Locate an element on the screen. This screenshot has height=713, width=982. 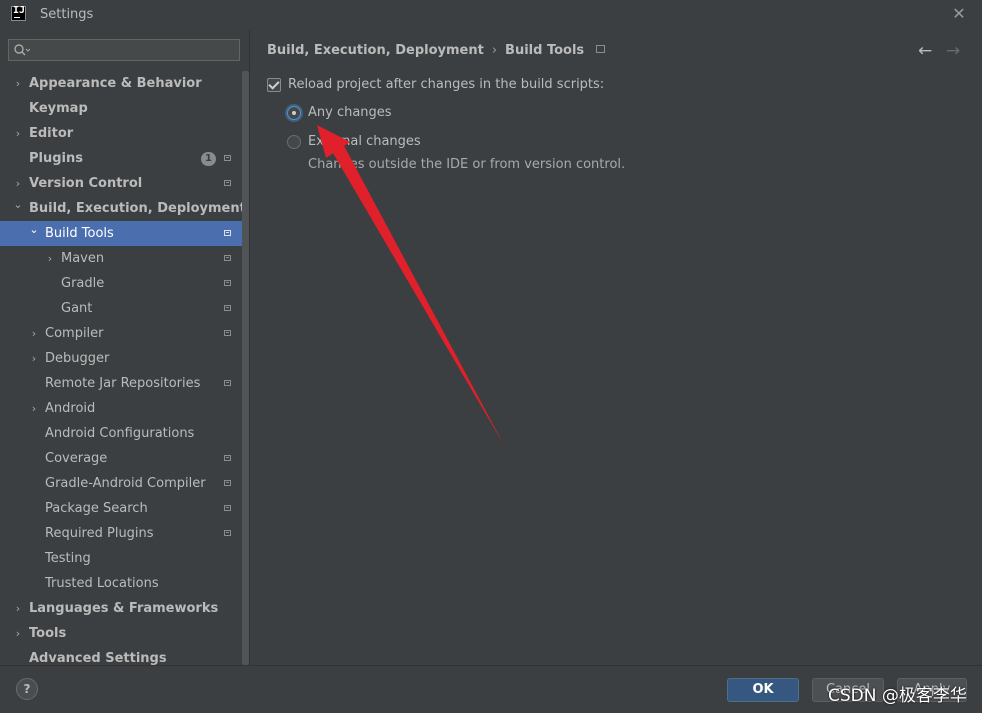
sidebar-scrollbar is located at coordinates (245, 368).